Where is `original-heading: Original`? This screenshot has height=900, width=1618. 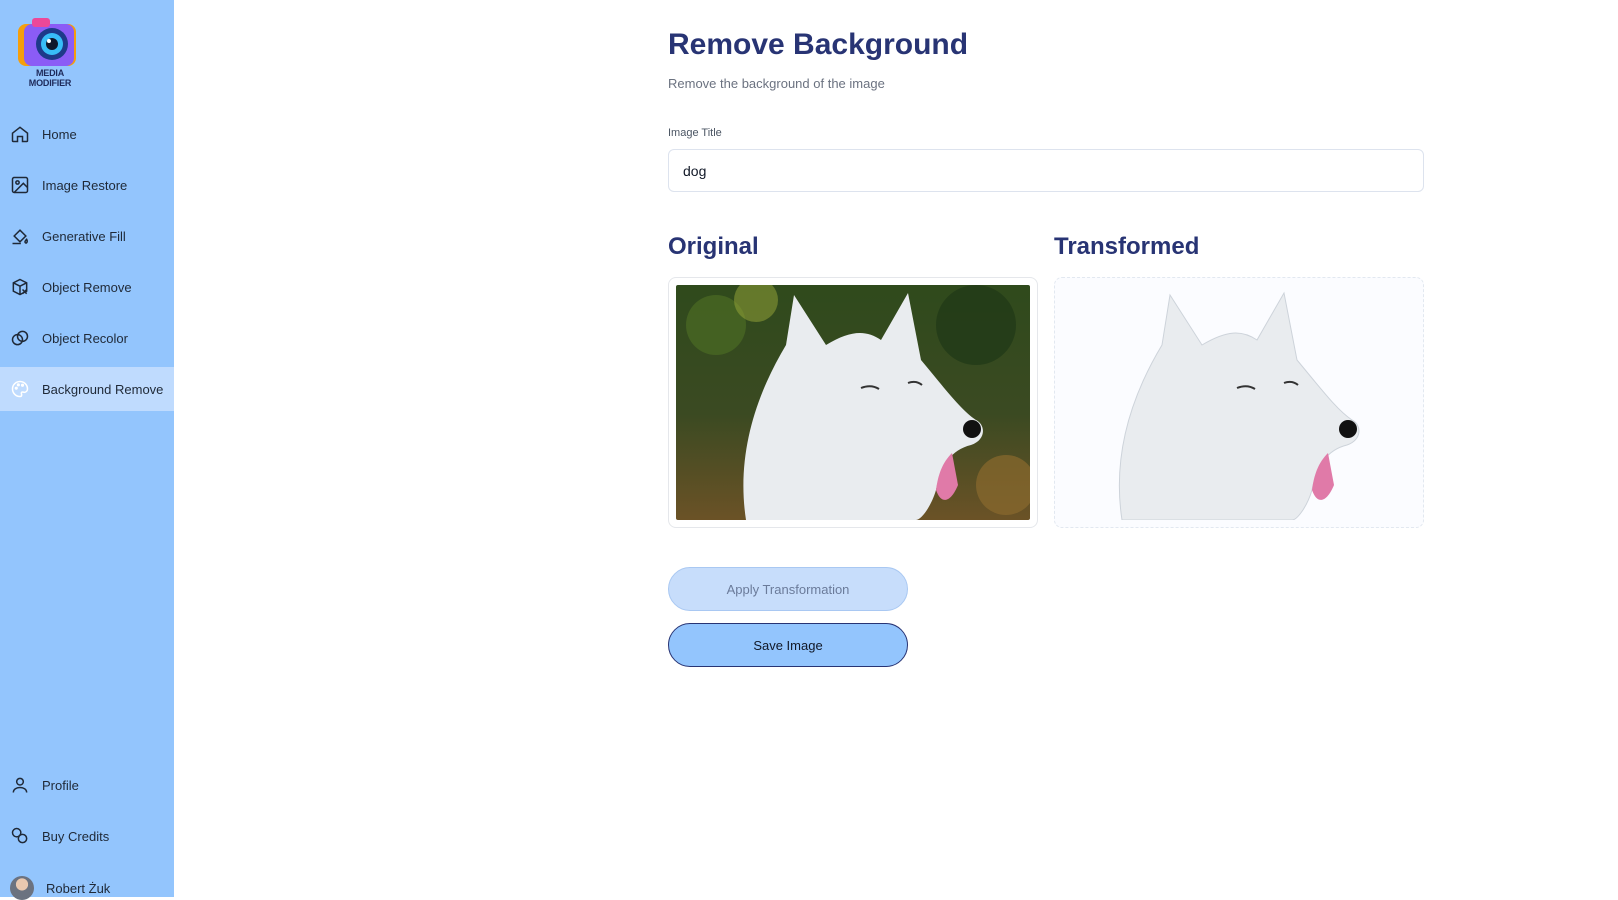
original-heading: Original is located at coordinates (713, 246).